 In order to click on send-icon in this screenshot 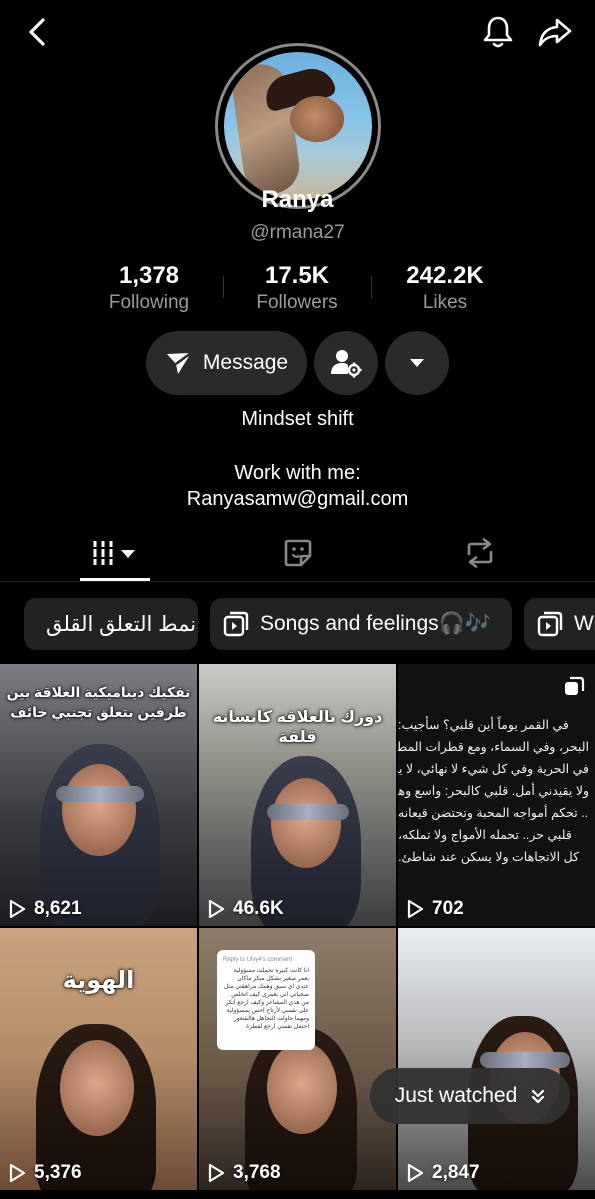, I will do `click(179, 362)`.